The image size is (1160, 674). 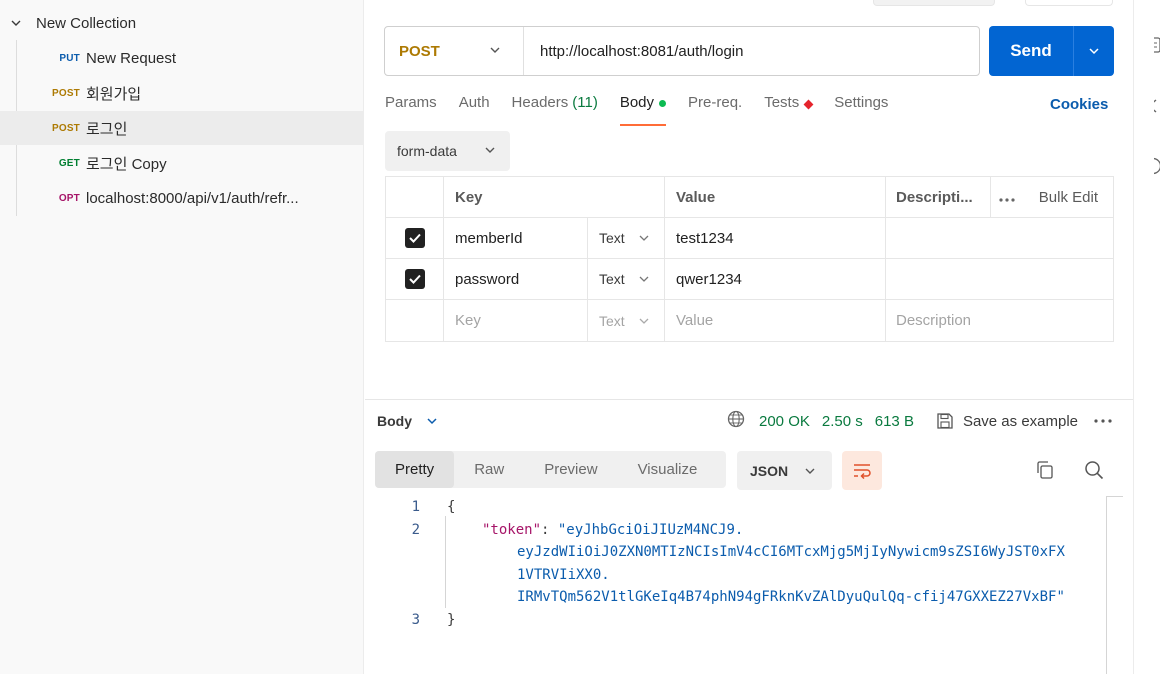 I want to click on comments-icon, so click(x=1157, y=106).